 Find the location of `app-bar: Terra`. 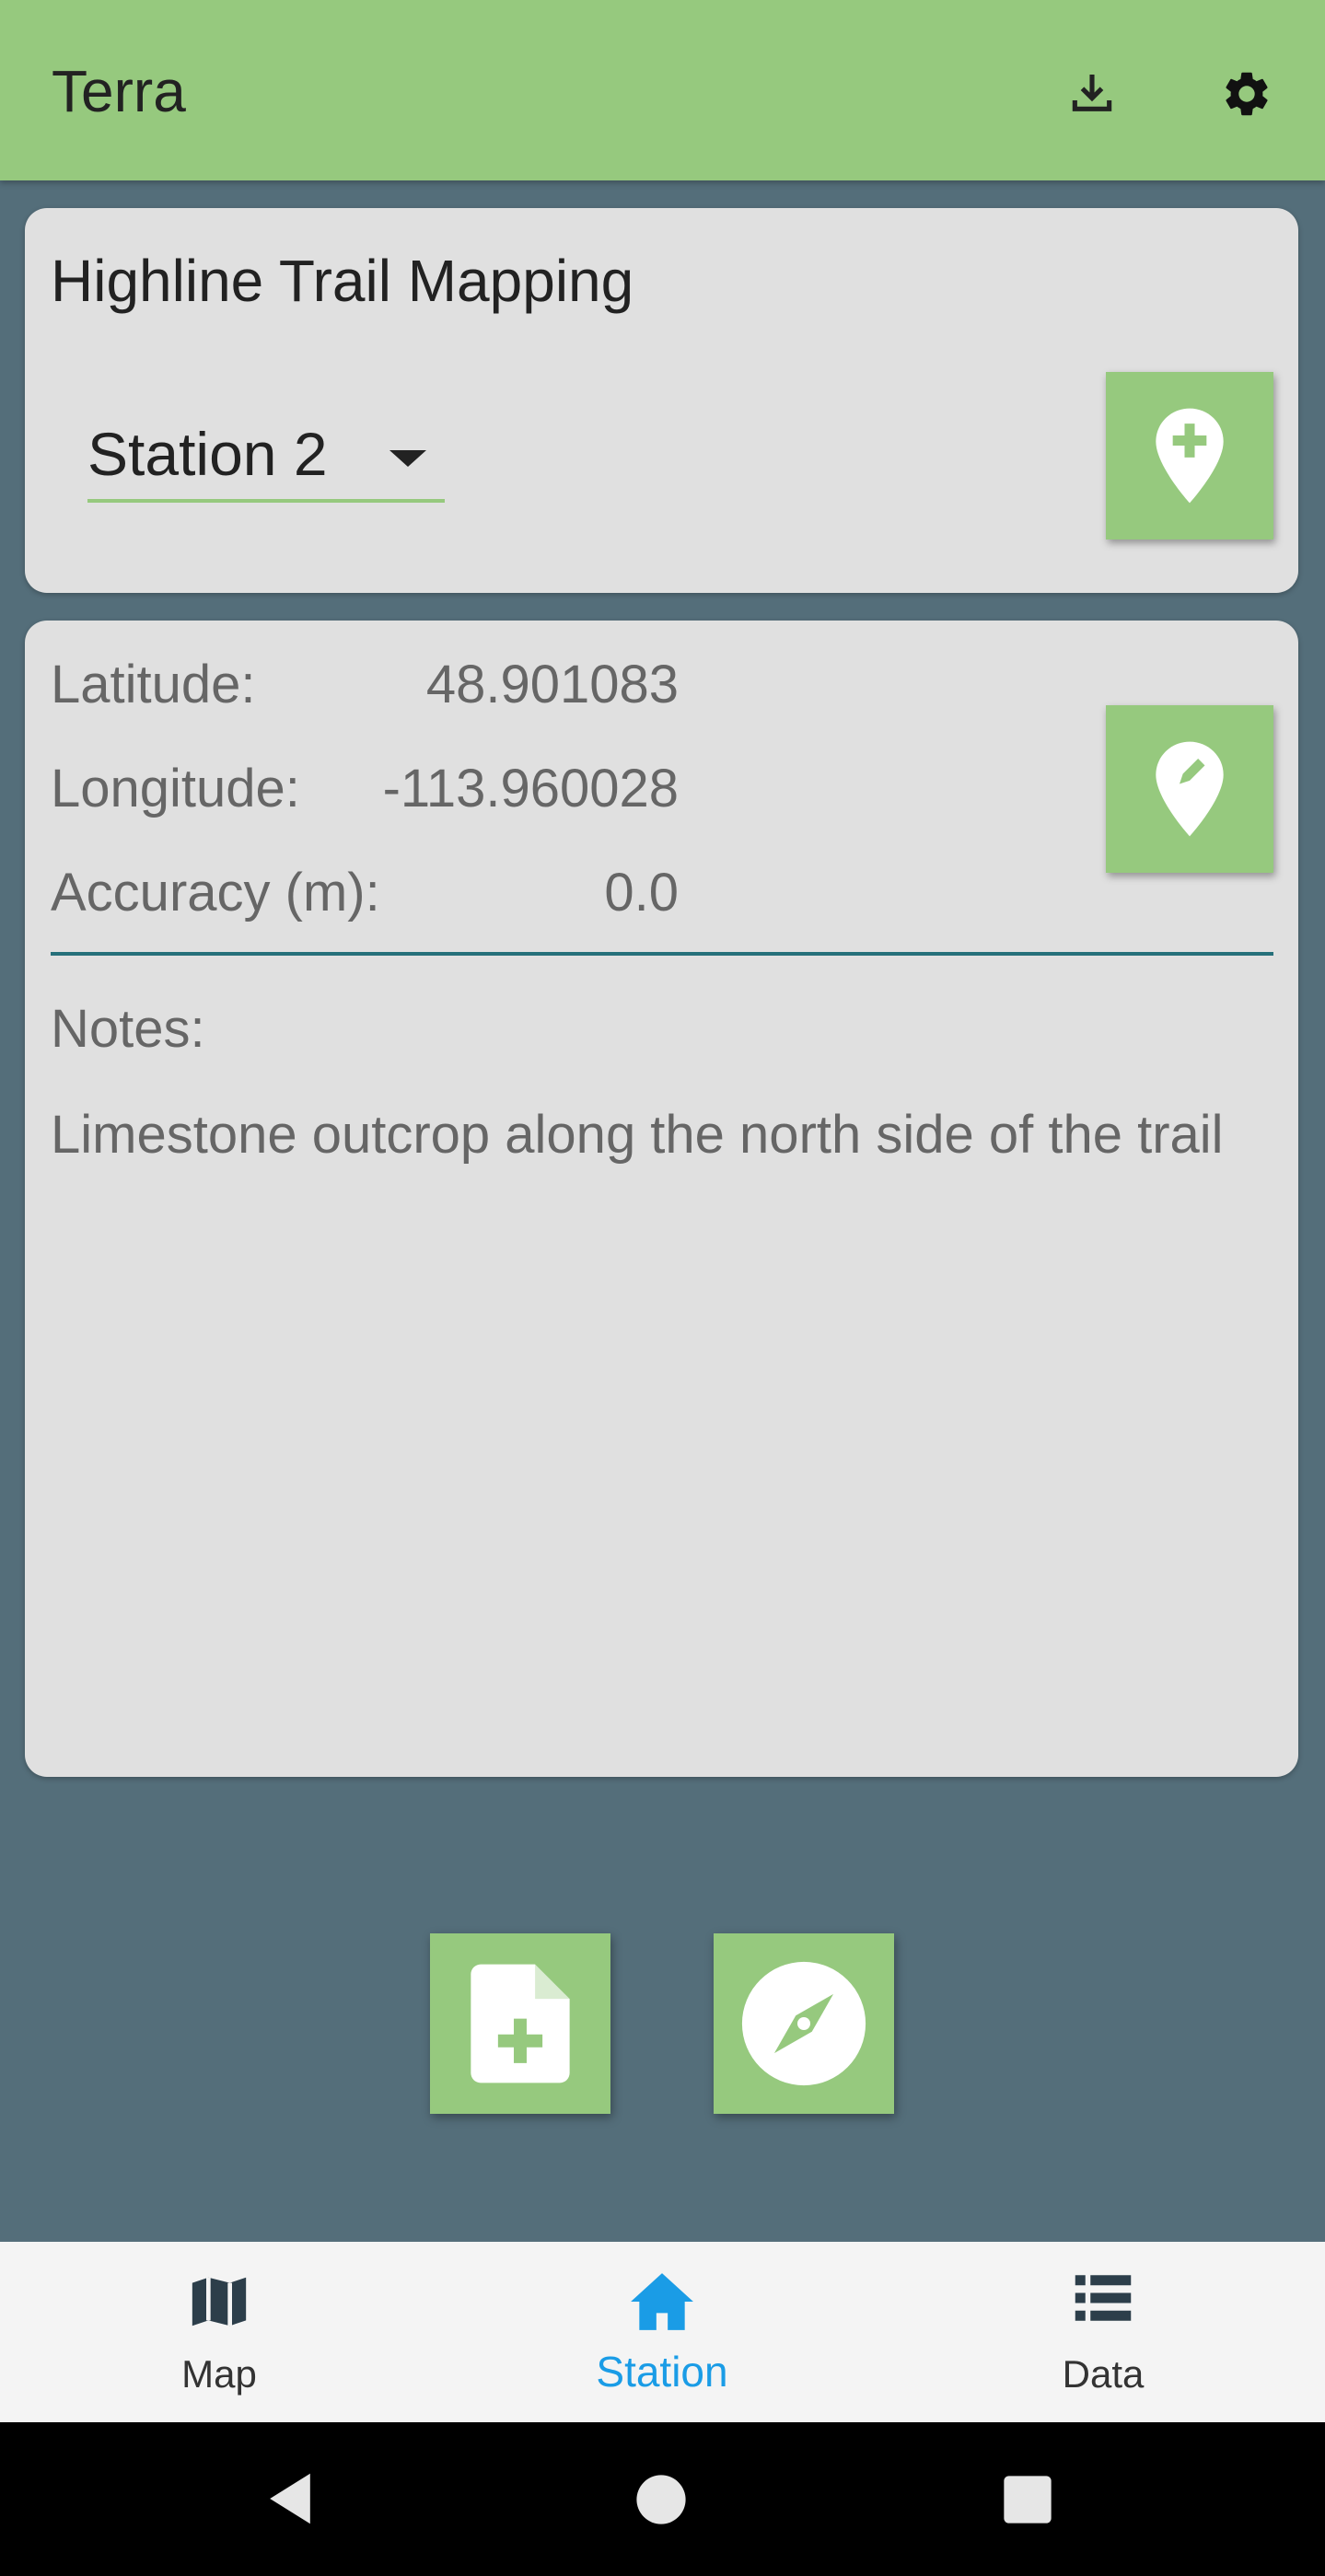

app-bar: Terra is located at coordinates (662, 90).